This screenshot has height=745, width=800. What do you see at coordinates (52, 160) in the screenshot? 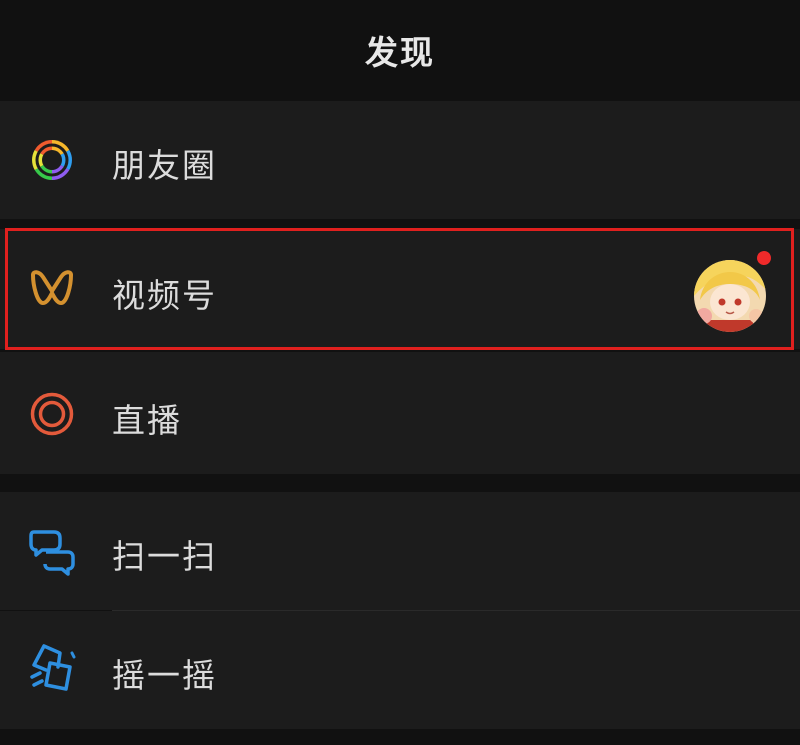
I see `moments-icon` at bounding box center [52, 160].